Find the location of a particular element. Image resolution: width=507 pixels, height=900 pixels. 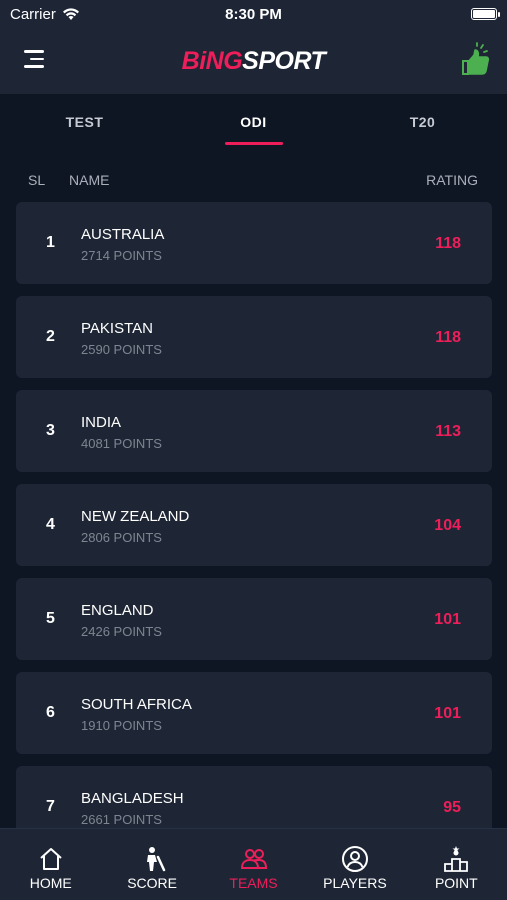

player-icon is located at coordinates (354, 859).